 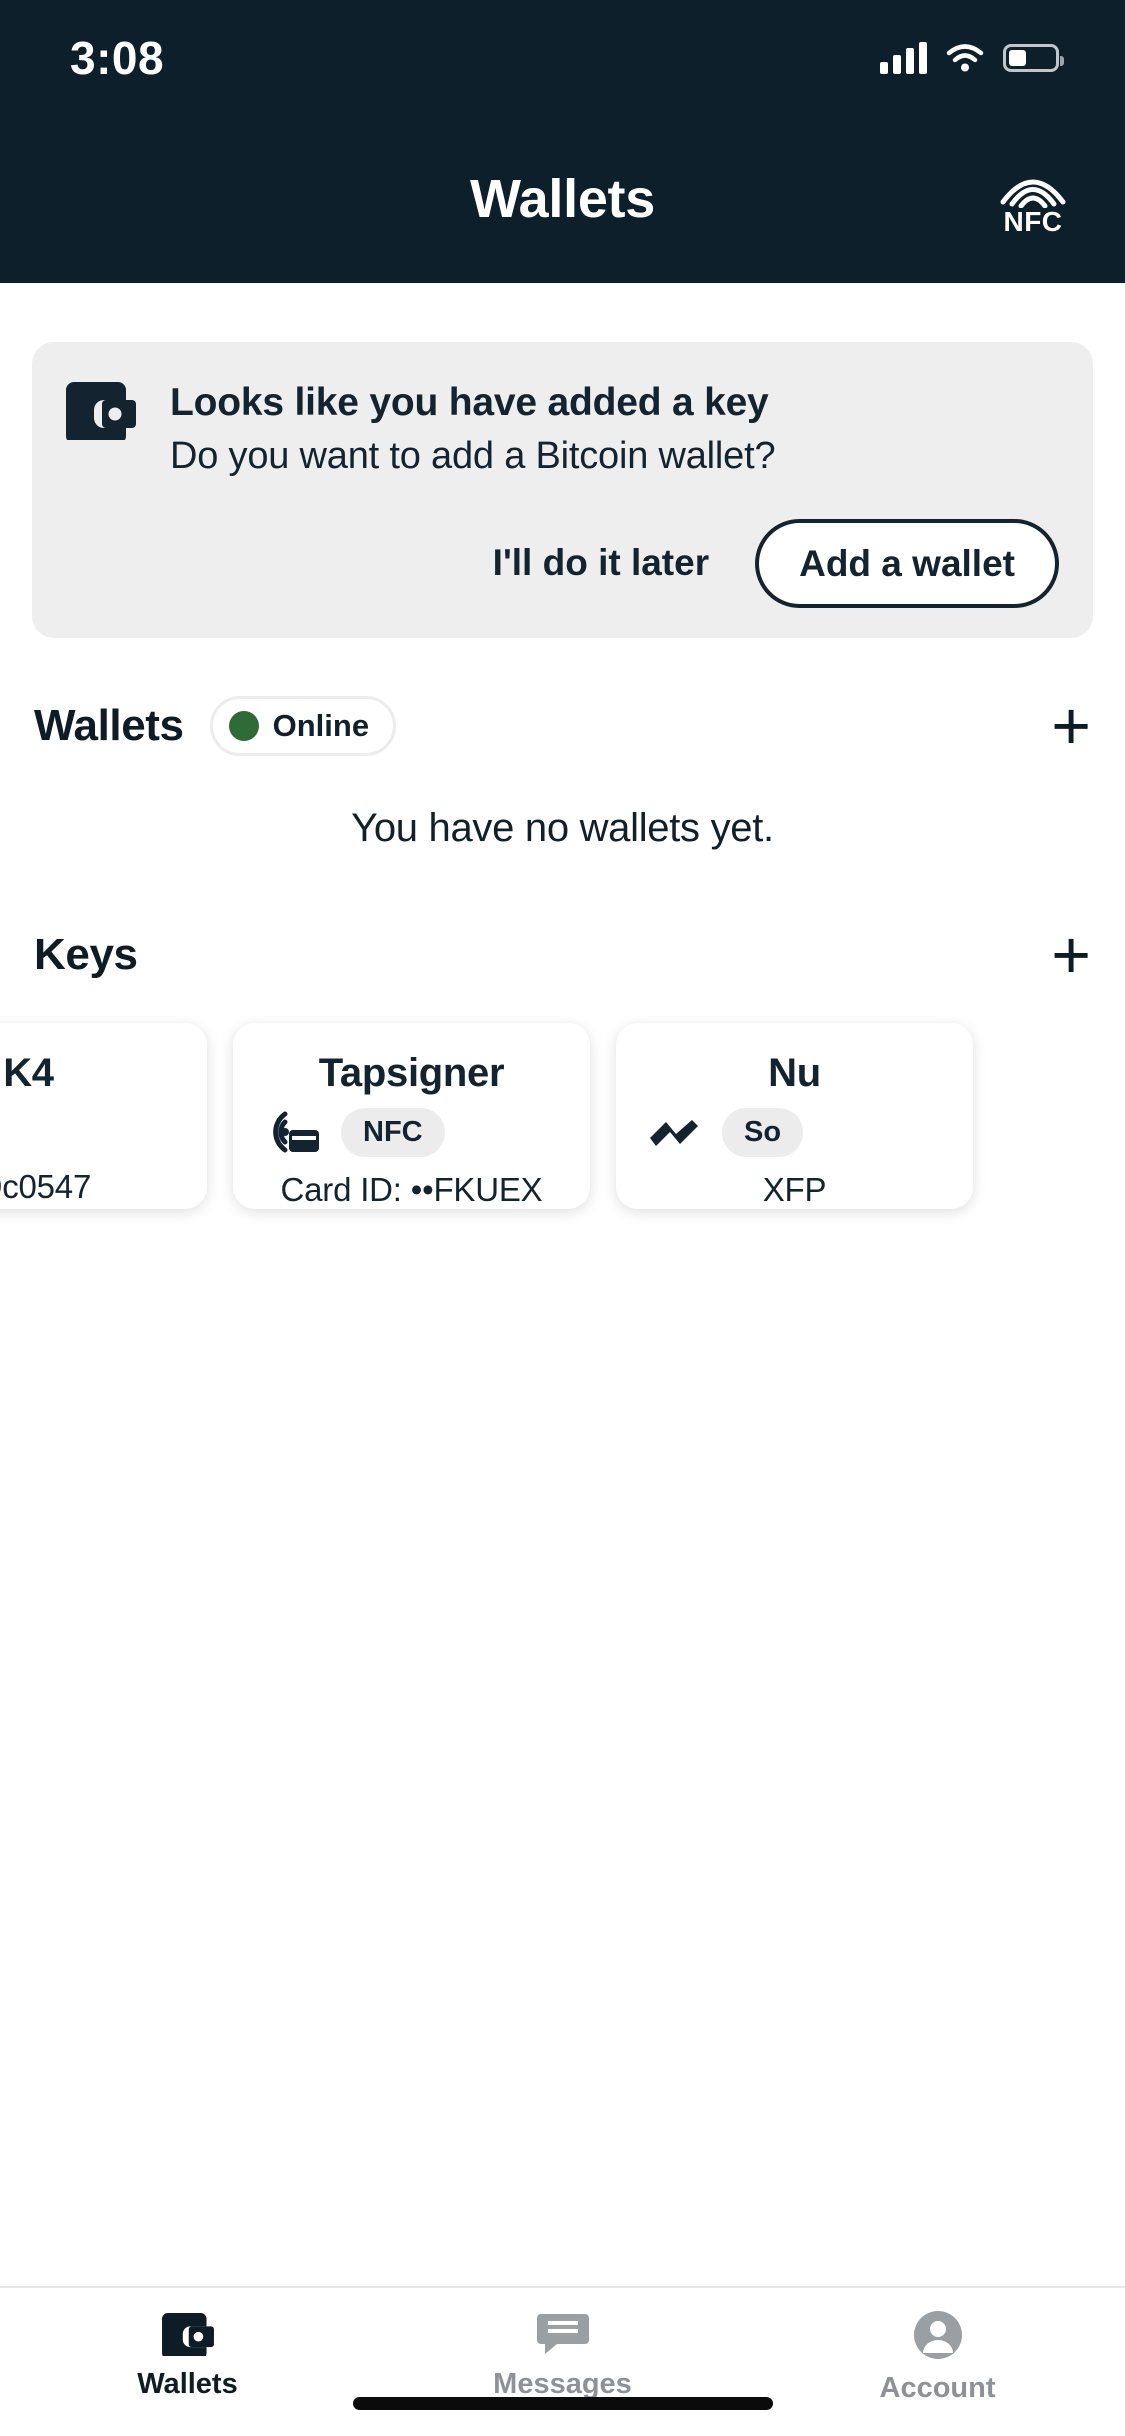 I want to click on key-card: Tapsigner NFC Card ID: ••FKUEX, so click(x=411, y=1115).